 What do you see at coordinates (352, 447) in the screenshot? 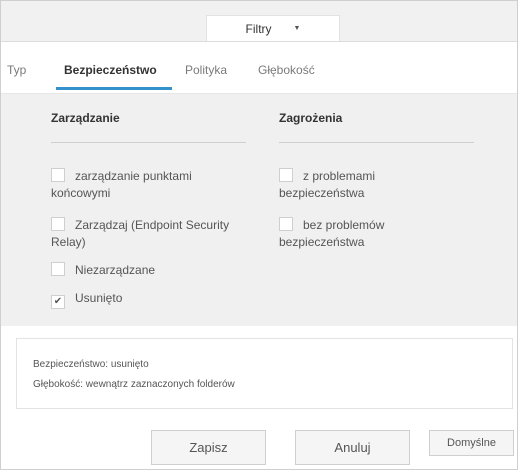
I see `cancel-button: Anuluj` at bounding box center [352, 447].